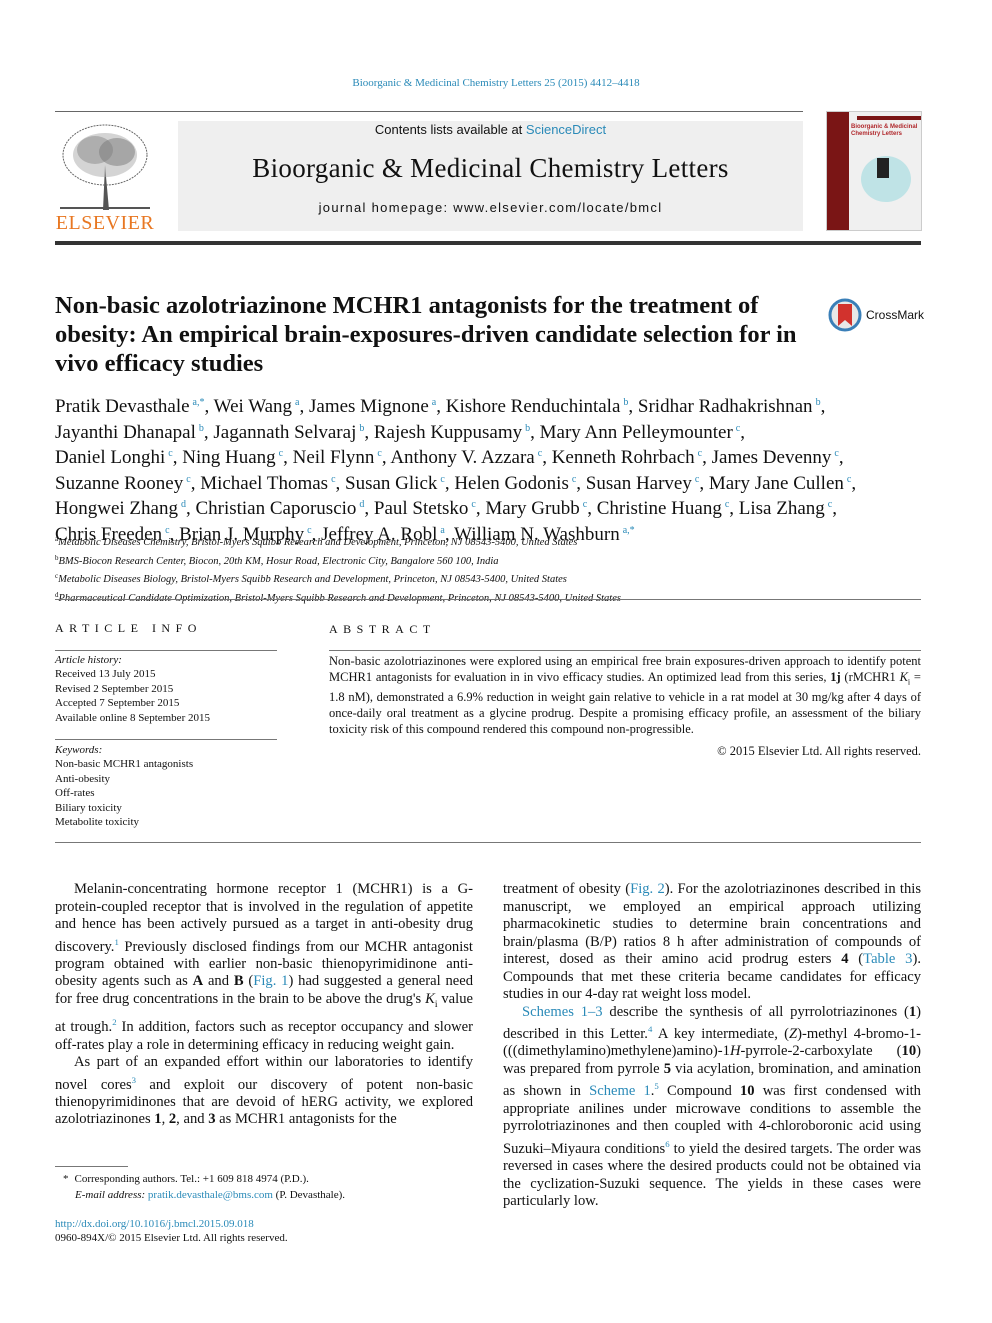 The height and width of the screenshot is (1323, 992). What do you see at coordinates (647, 889) in the screenshot?
I see `cross-reference-link: Fig. 2` at bounding box center [647, 889].